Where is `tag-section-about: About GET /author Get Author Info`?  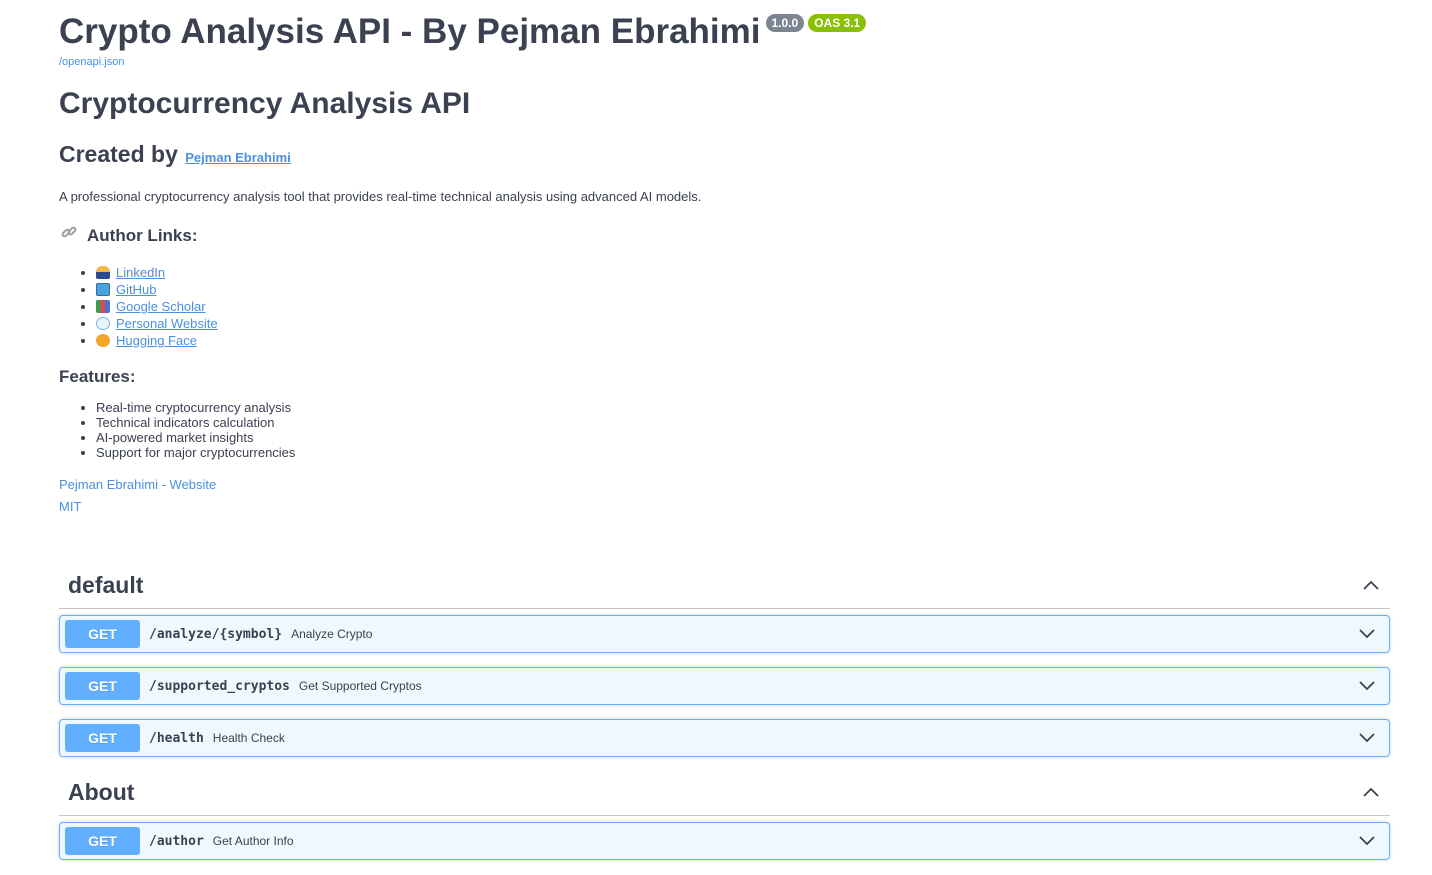 tag-section-about: About GET /author Get Author Info is located at coordinates (724, 814).